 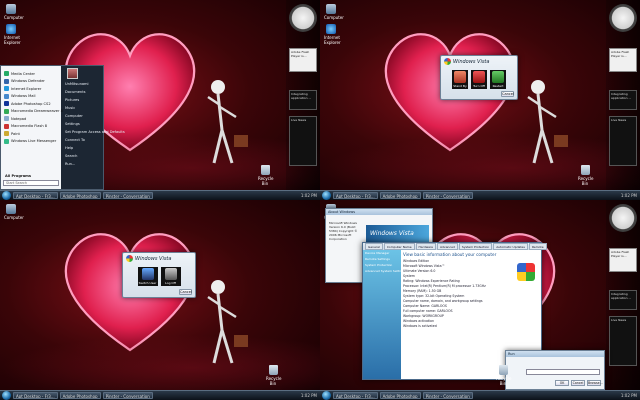 I want to click on dialog-title: Windows Vista, so click(x=159, y=258).